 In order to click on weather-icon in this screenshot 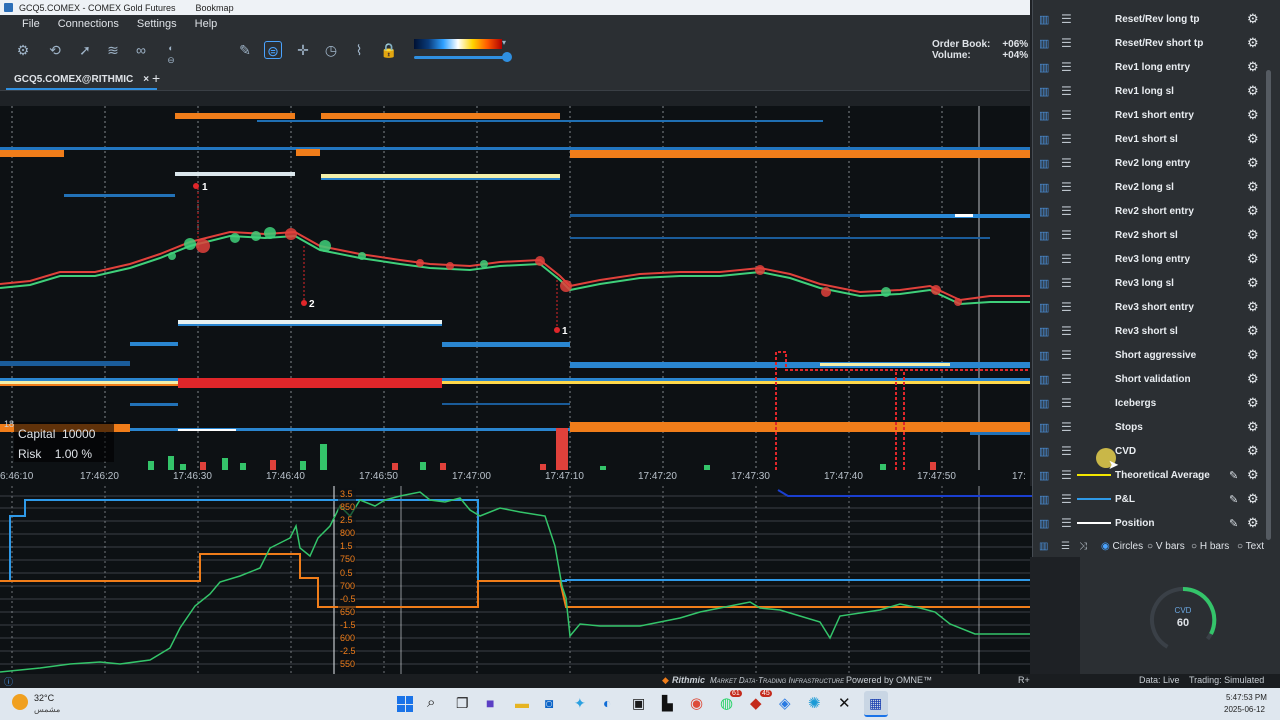, I will do `click(20, 702)`.